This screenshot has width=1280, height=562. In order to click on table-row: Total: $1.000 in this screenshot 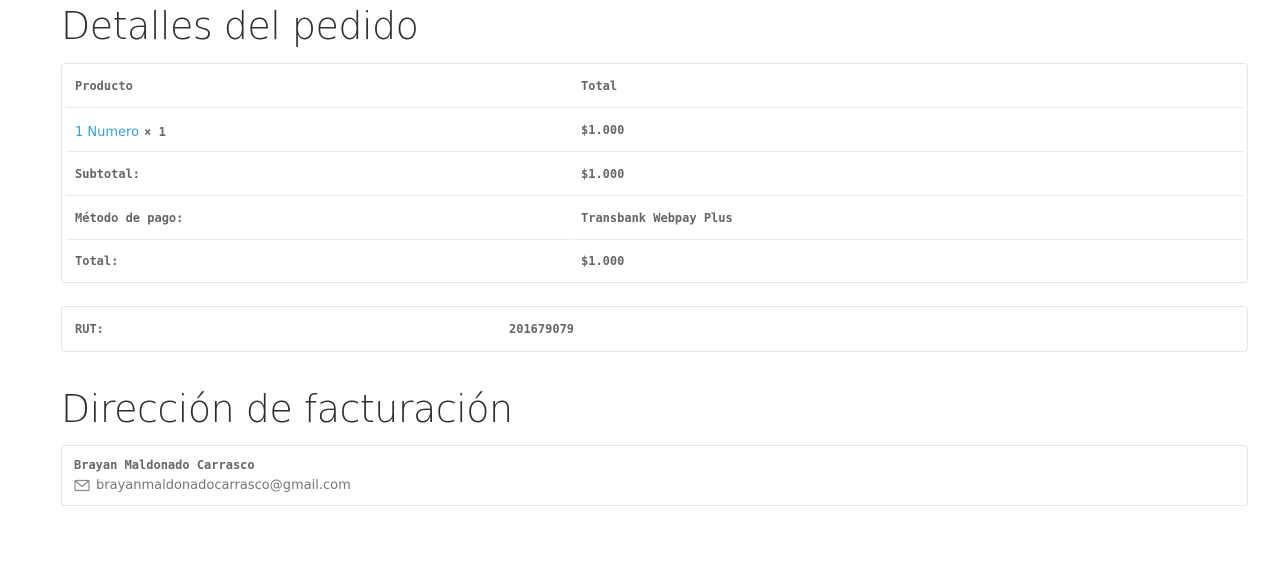, I will do `click(655, 260)`.